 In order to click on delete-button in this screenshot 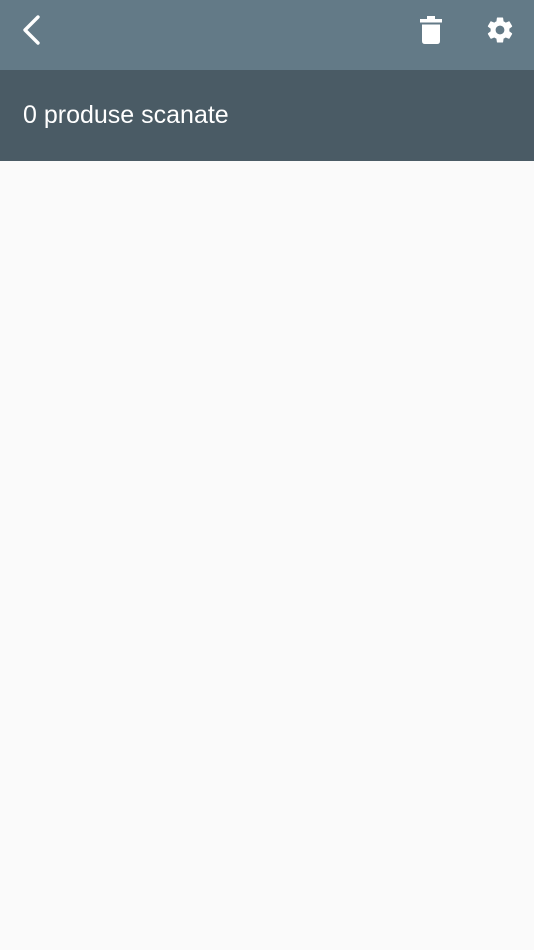, I will do `click(431, 30)`.